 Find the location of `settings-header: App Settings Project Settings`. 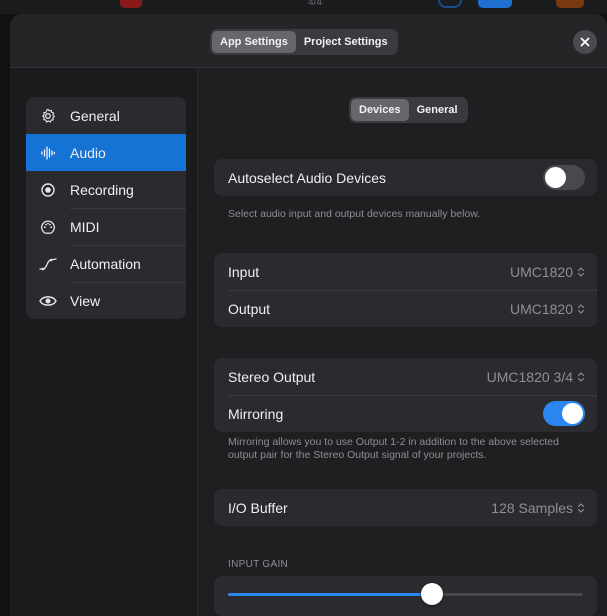

settings-header: App Settings Project Settings is located at coordinates (308, 41).